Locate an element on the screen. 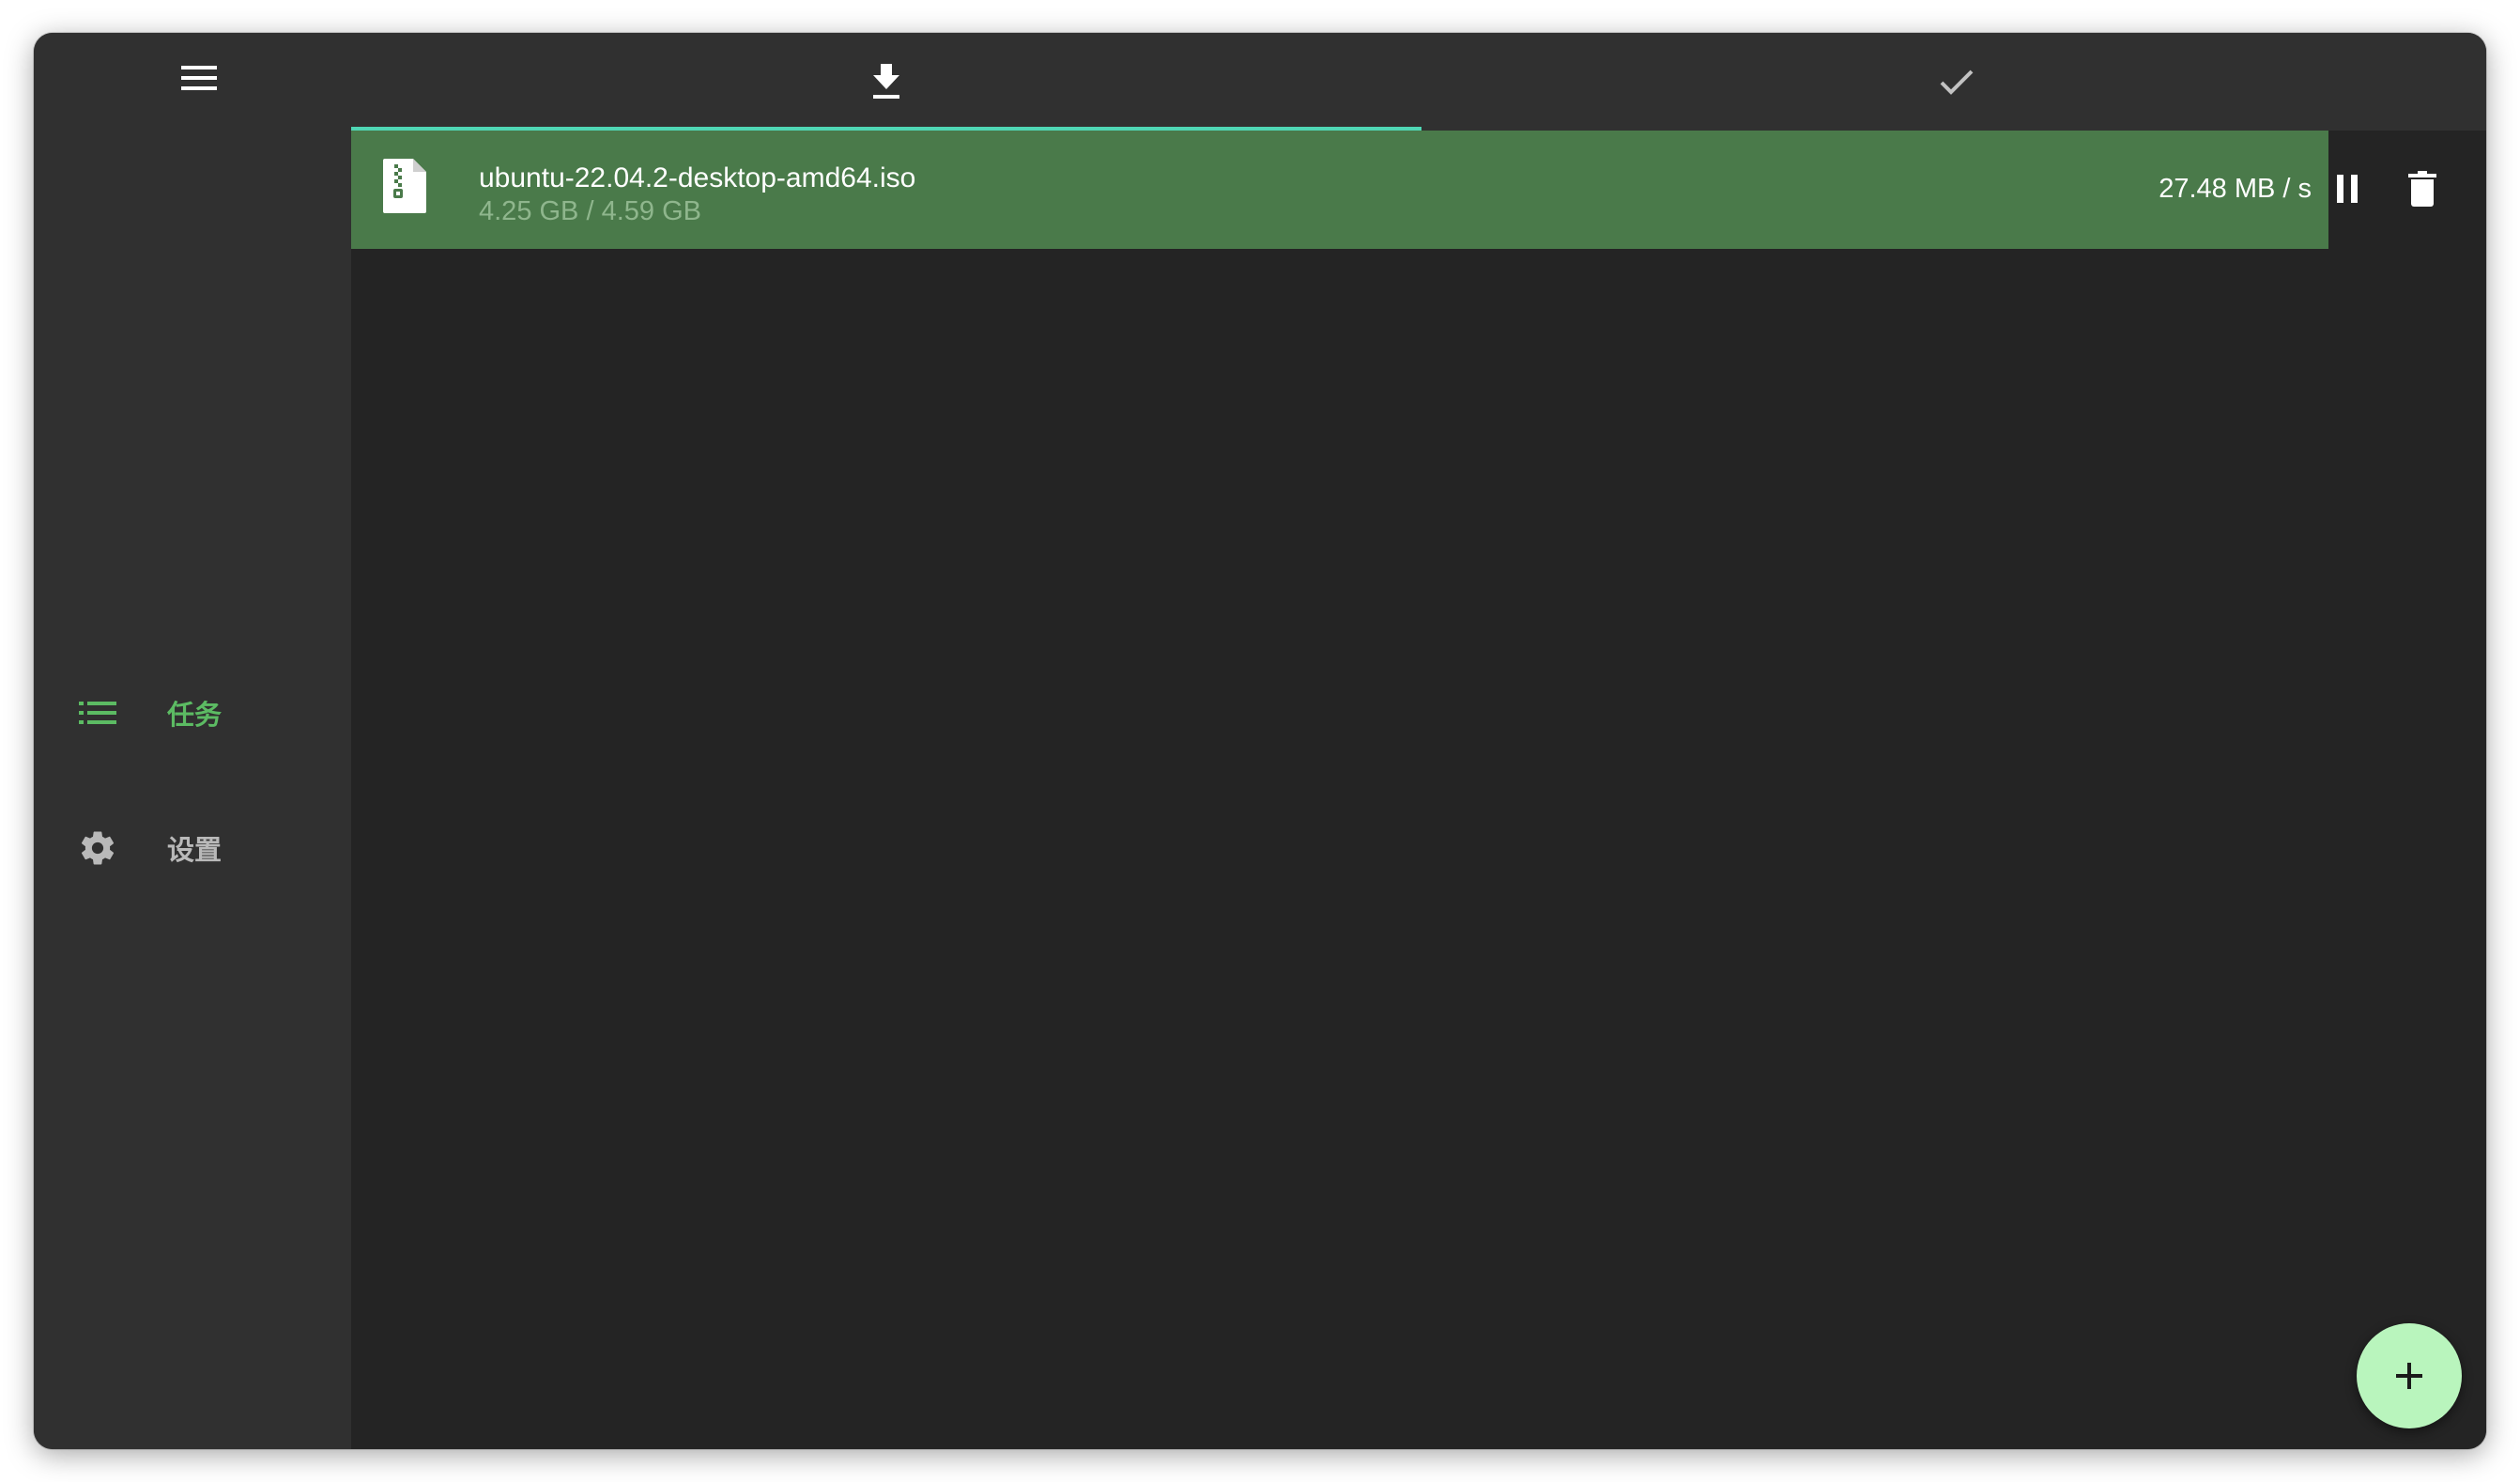 This screenshot has height=1482, width=2520. tab-bar is located at coordinates (1418, 82).